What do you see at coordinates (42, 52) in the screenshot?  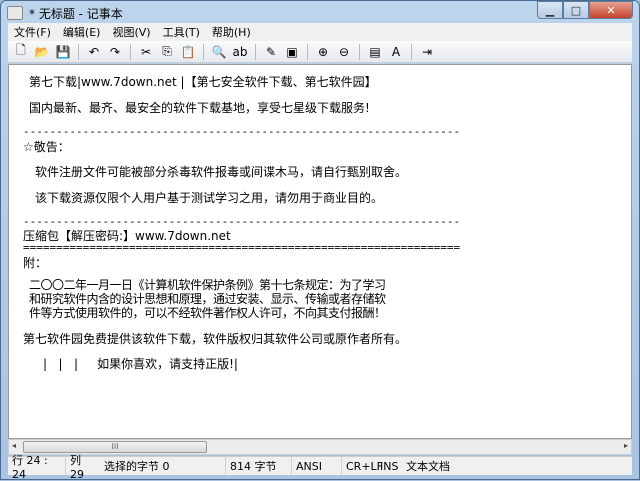 I see `open-icon: 📂` at bounding box center [42, 52].